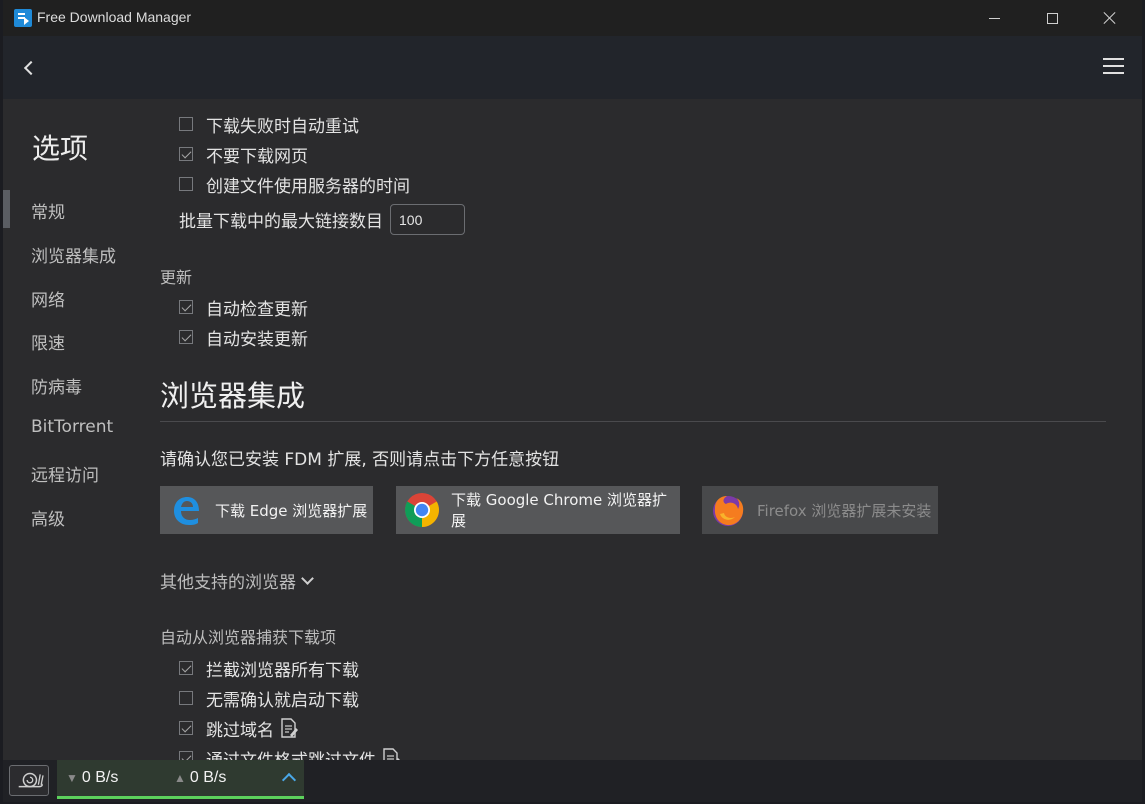 Image resolution: width=1145 pixels, height=804 pixels. Describe the element at coordinates (65, 473) in the screenshot. I see `sidebar-item-remote-access: 远程访问` at that location.